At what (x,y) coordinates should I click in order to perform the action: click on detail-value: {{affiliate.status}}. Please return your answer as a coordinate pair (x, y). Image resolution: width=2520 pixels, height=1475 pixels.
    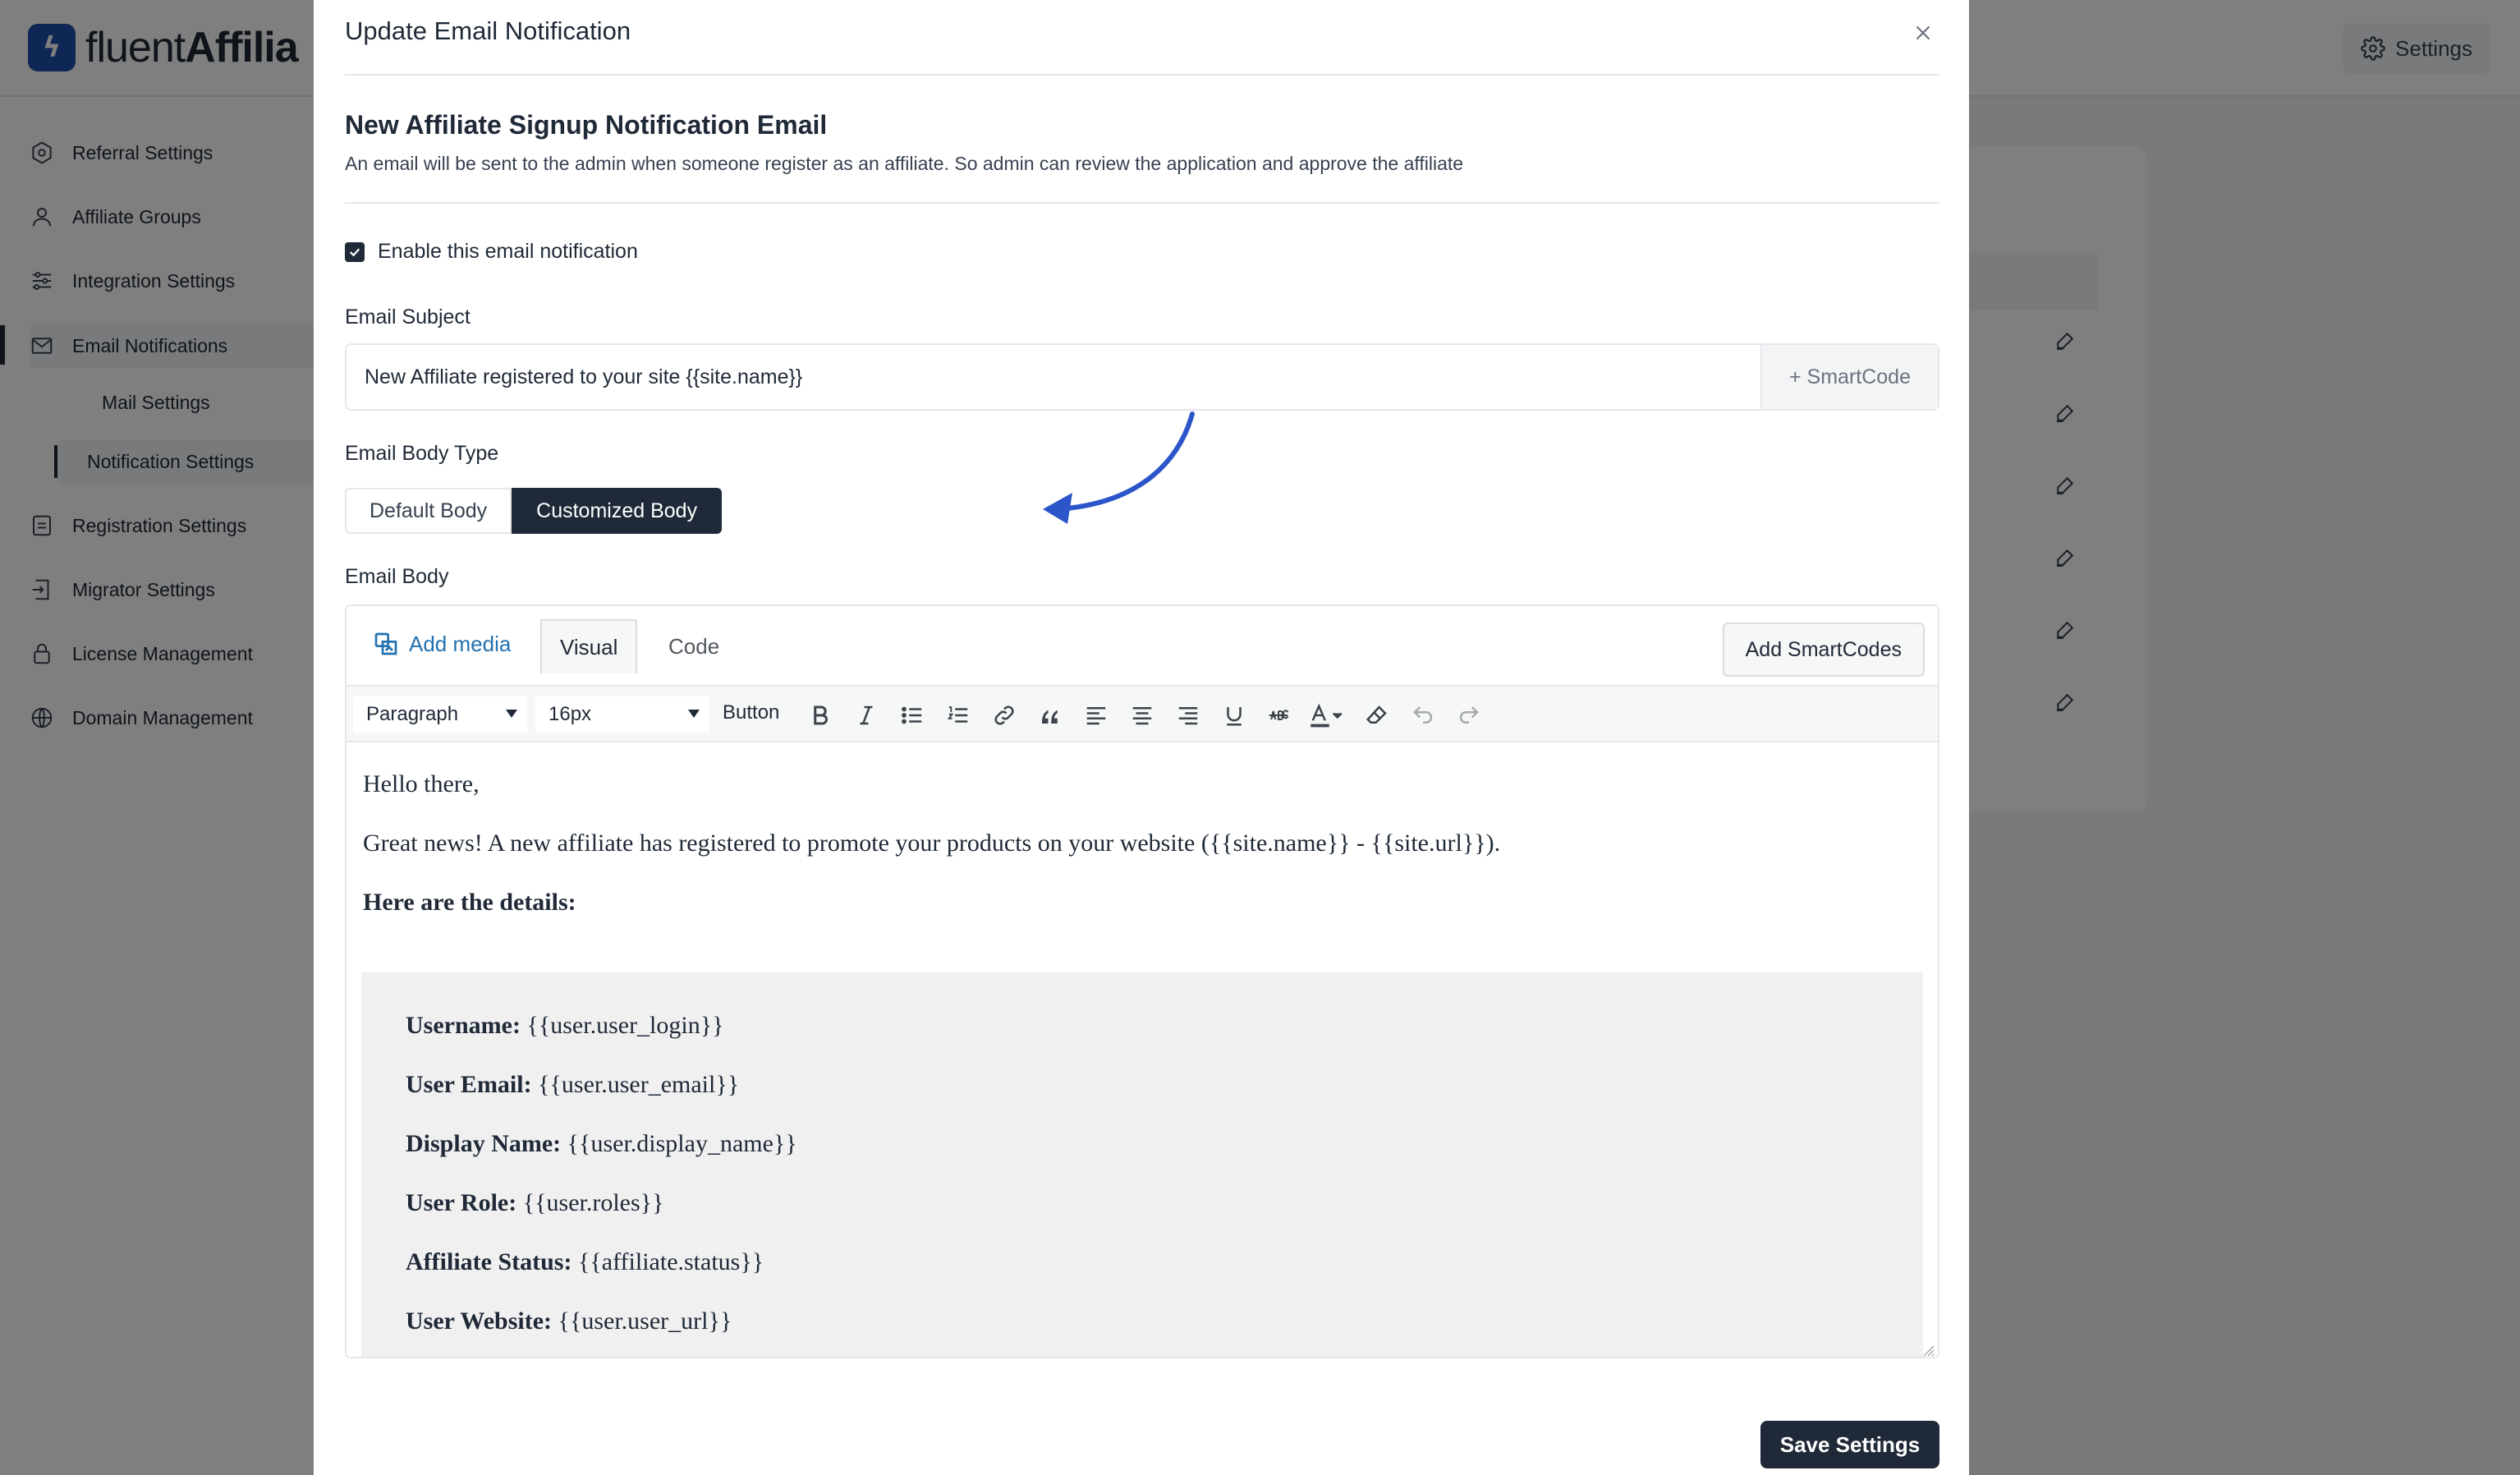
    Looking at the image, I should click on (670, 1261).